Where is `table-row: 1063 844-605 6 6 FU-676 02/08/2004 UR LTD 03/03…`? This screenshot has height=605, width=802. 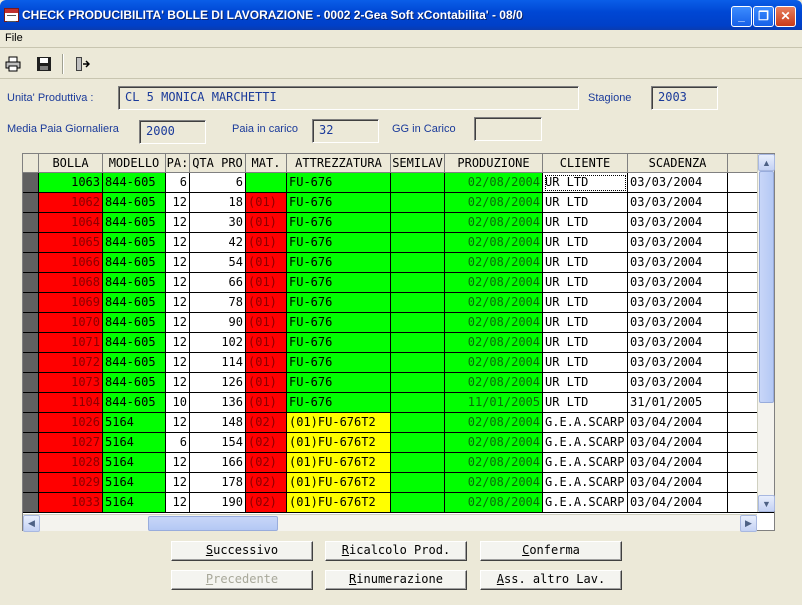 table-row: 1063 844-605 6 6 FU-676 02/08/2004 UR LTD 03/03… is located at coordinates (398, 183).